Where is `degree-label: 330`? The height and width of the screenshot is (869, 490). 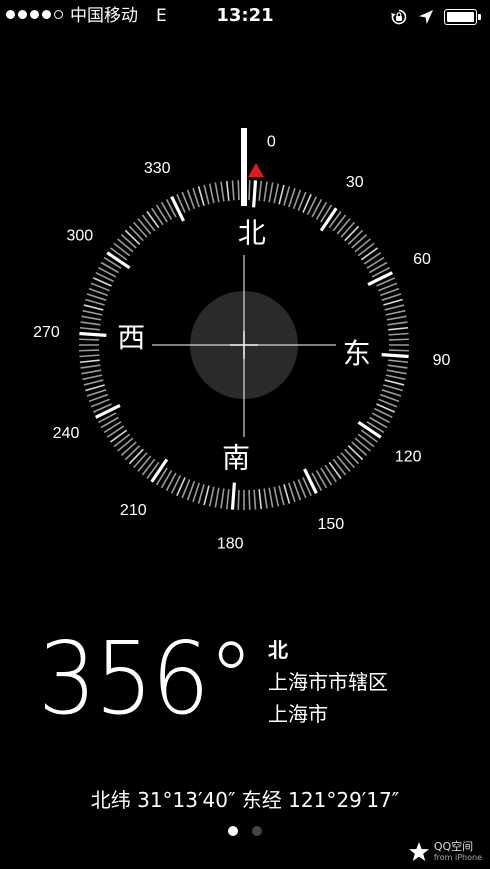
degree-label: 330 is located at coordinates (157, 168).